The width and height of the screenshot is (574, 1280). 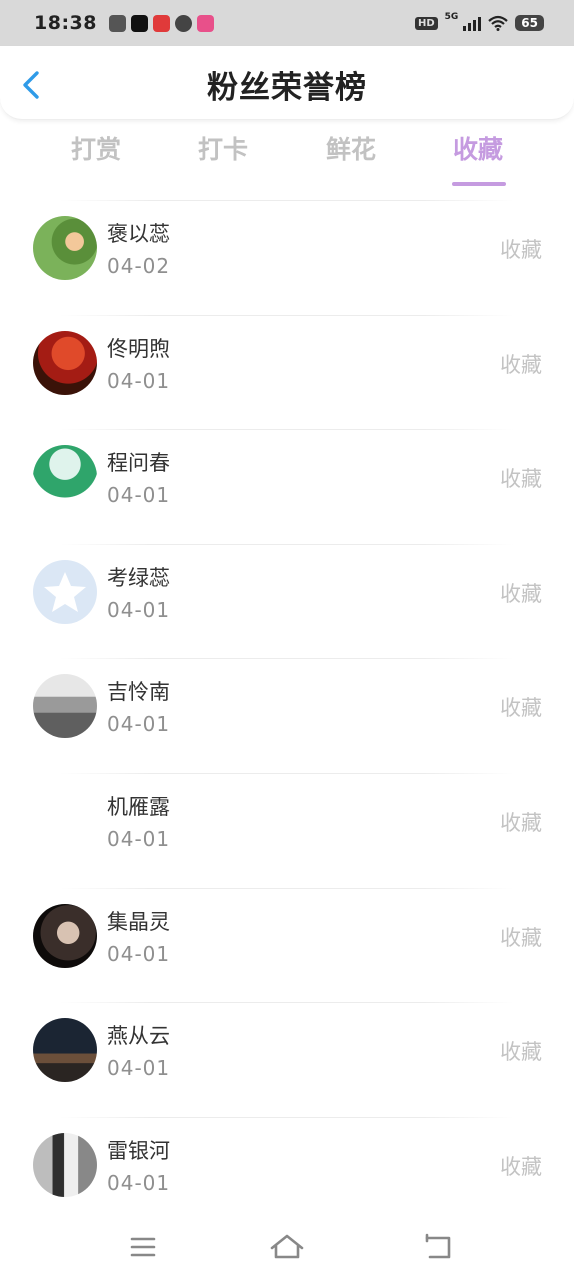 What do you see at coordinates (287, 257) in the screenshot?
I see `list-item: 褒以蕊 04-02 收藏` at bounding box center [287, 257].